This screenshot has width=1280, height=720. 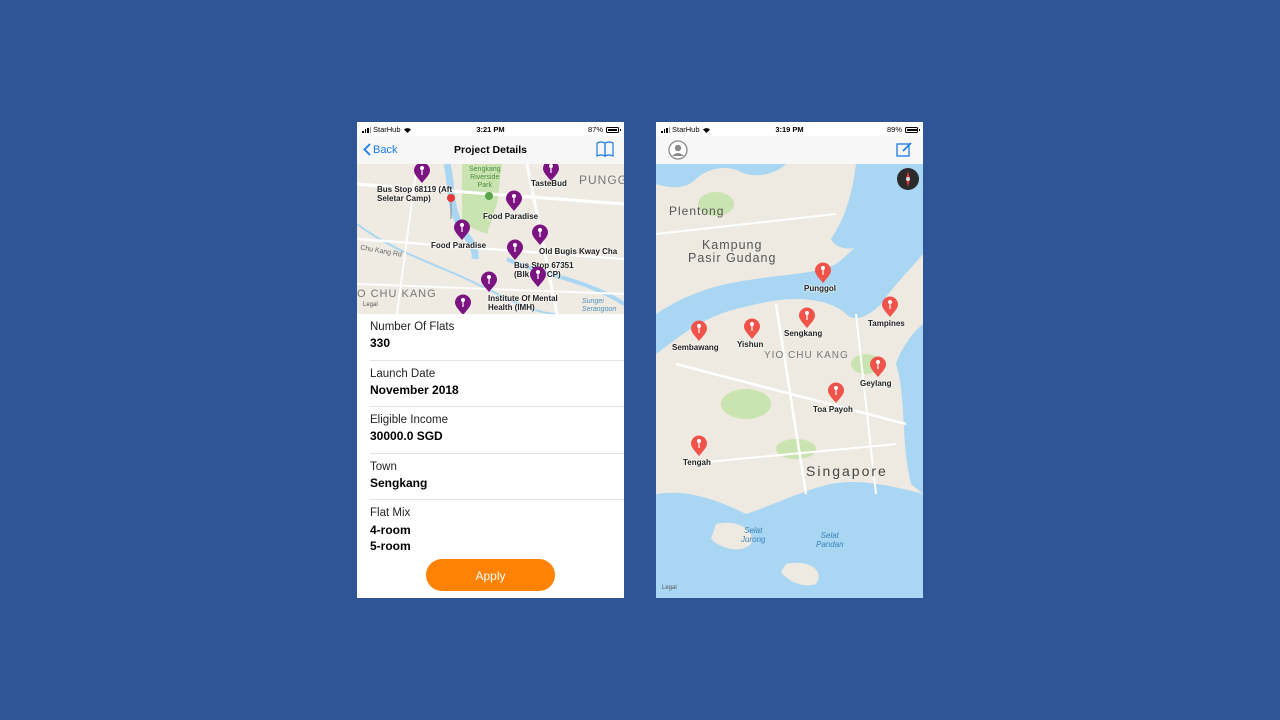 I want to click on navigation-bar, so click(x=789, y=150).